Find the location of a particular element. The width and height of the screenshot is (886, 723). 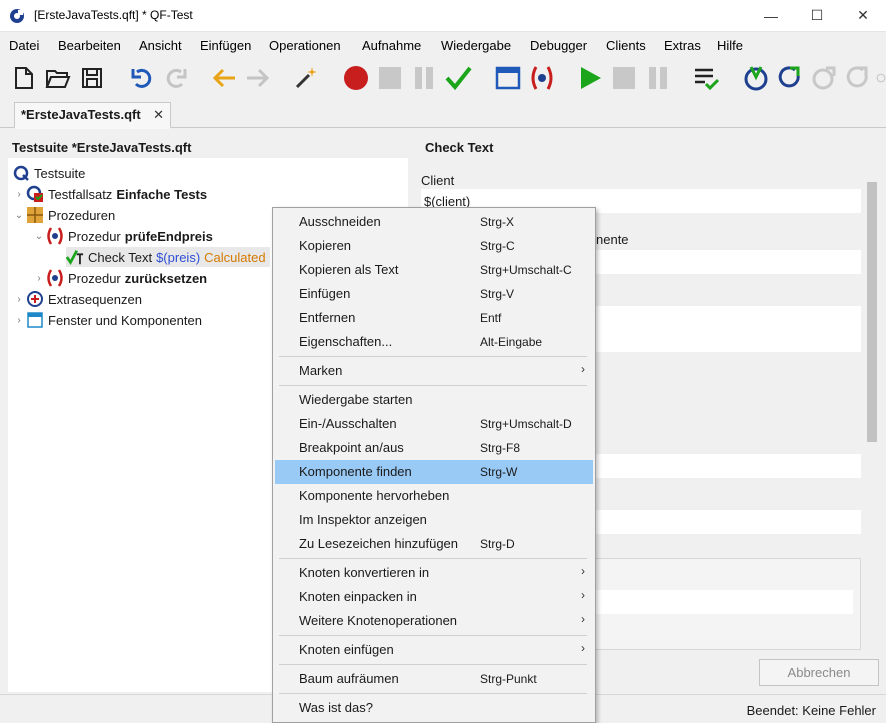

step-in-icon is located at coordinates (756, 78).